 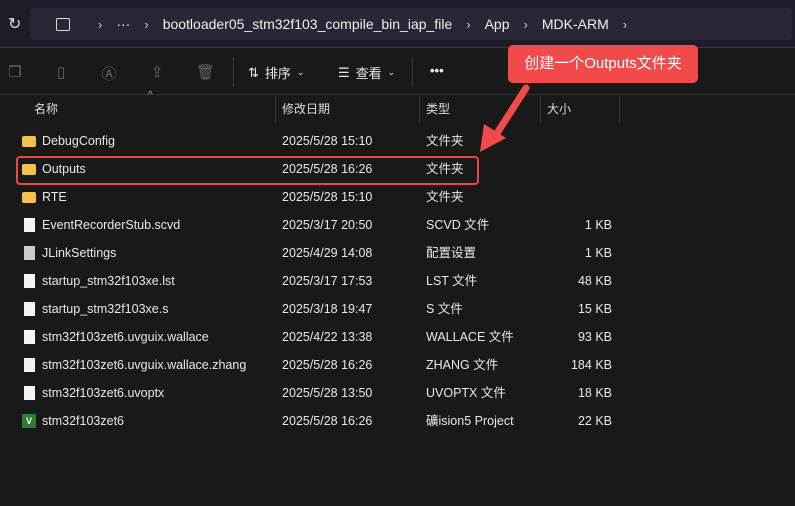 I want to click on breadcrumb-more: ···, so click(x=123, y=24).